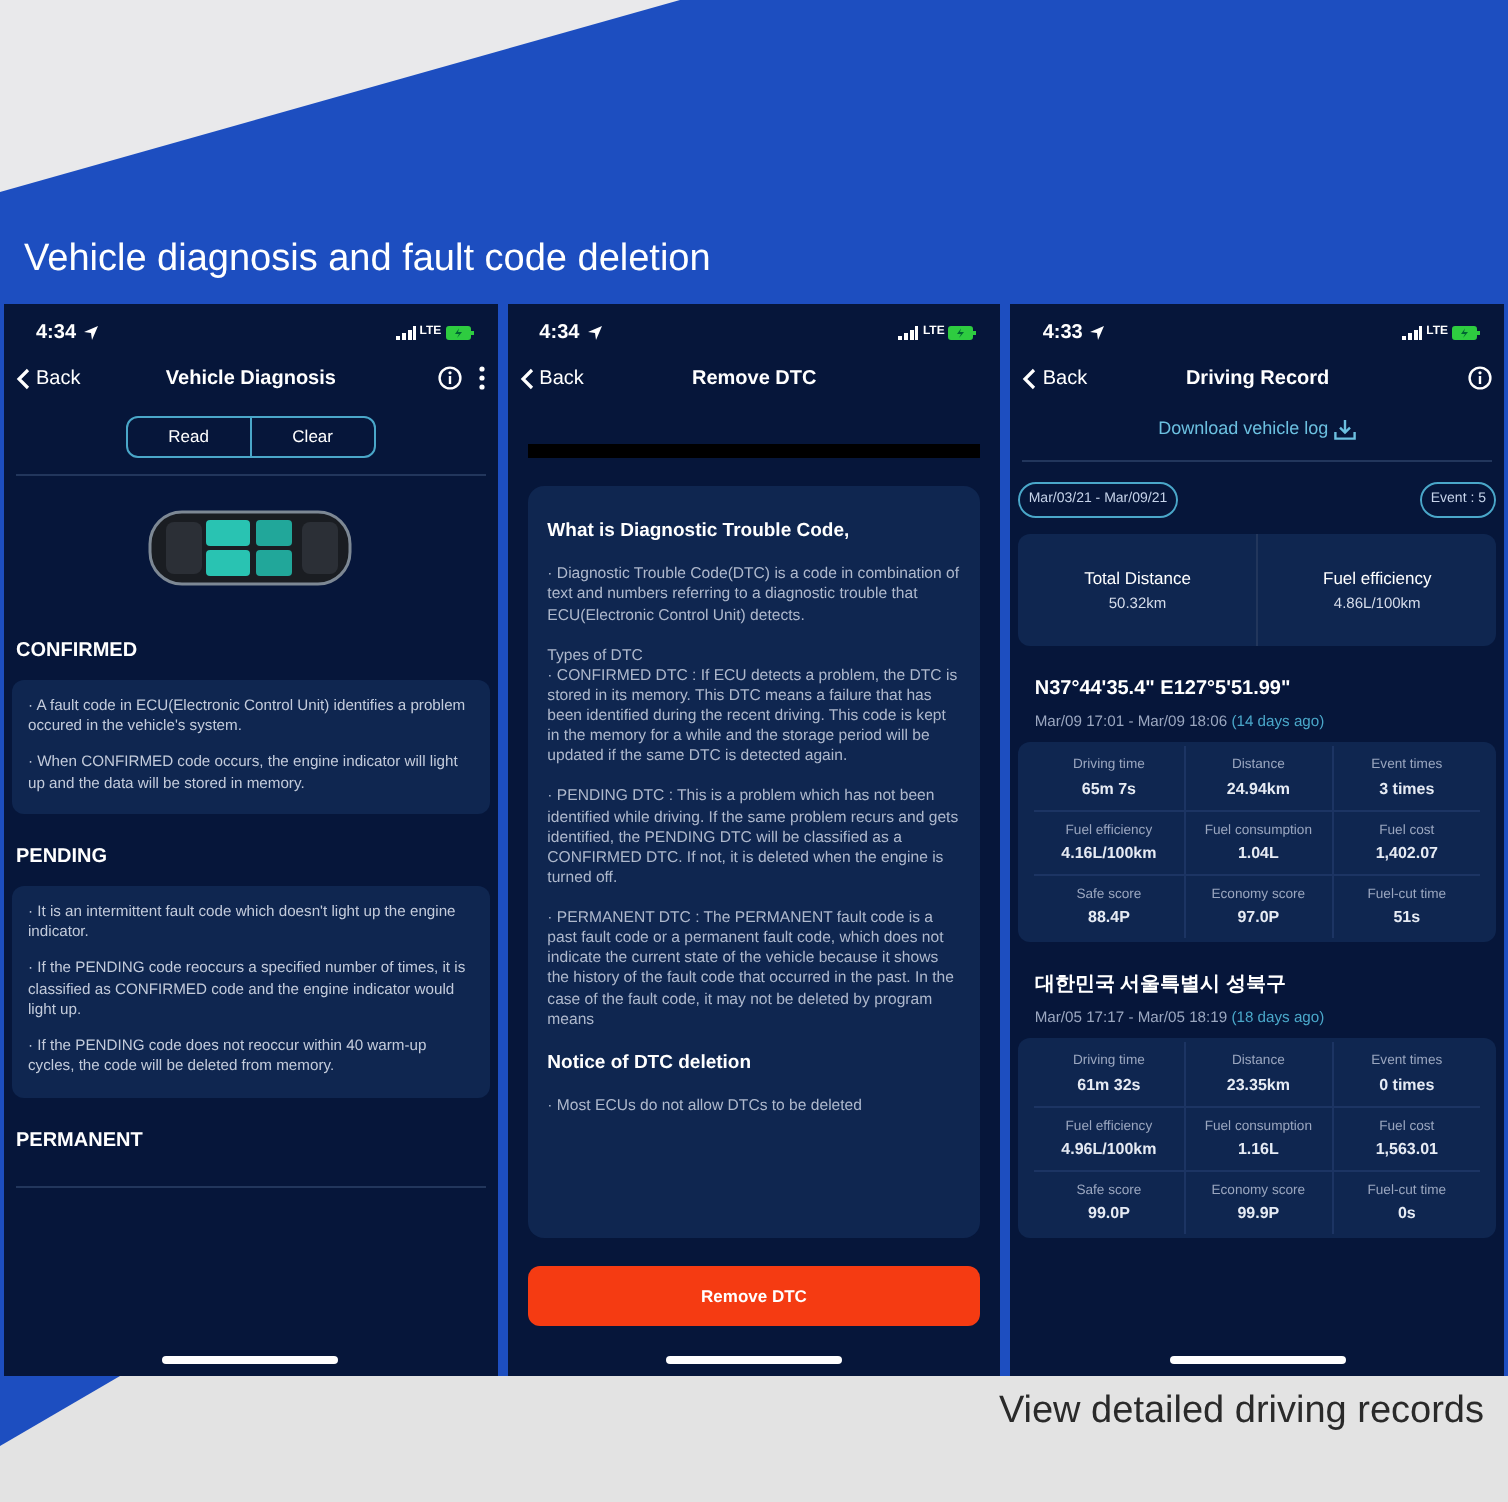 The height and width of the screenshot is (1502, 1508). I want to click on stat-value: 0 times, so click(1407, 1085).